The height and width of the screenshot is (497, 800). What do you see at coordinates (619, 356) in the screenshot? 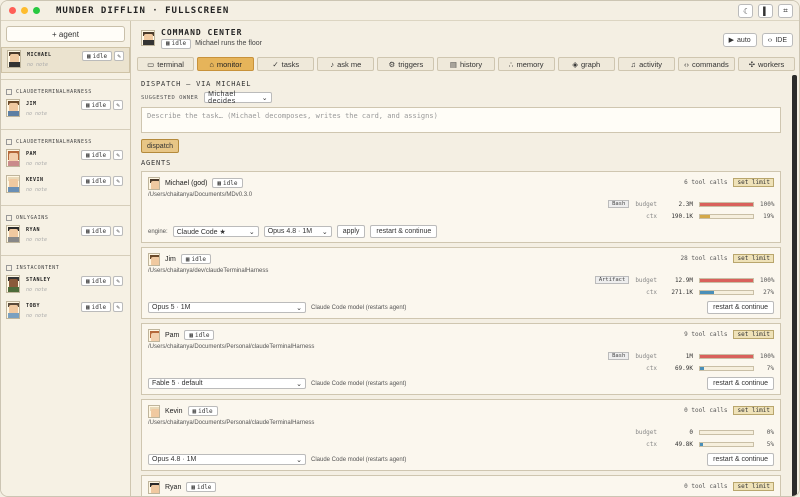
I see `tool-tag: Bash` at bounding box center [619, 356].